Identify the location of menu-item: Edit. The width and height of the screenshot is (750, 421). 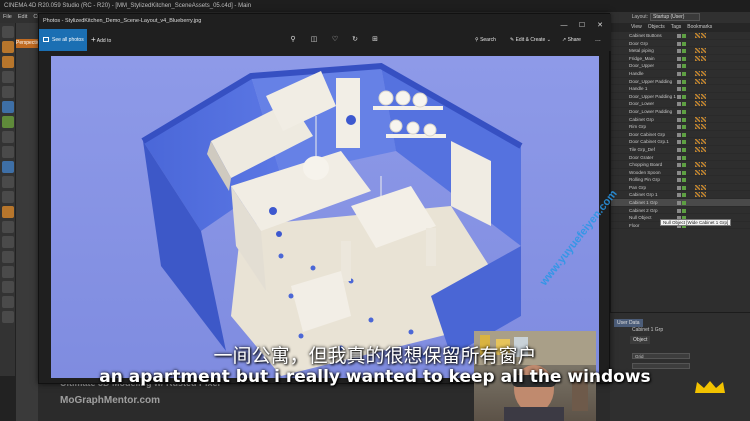
(22, 17).